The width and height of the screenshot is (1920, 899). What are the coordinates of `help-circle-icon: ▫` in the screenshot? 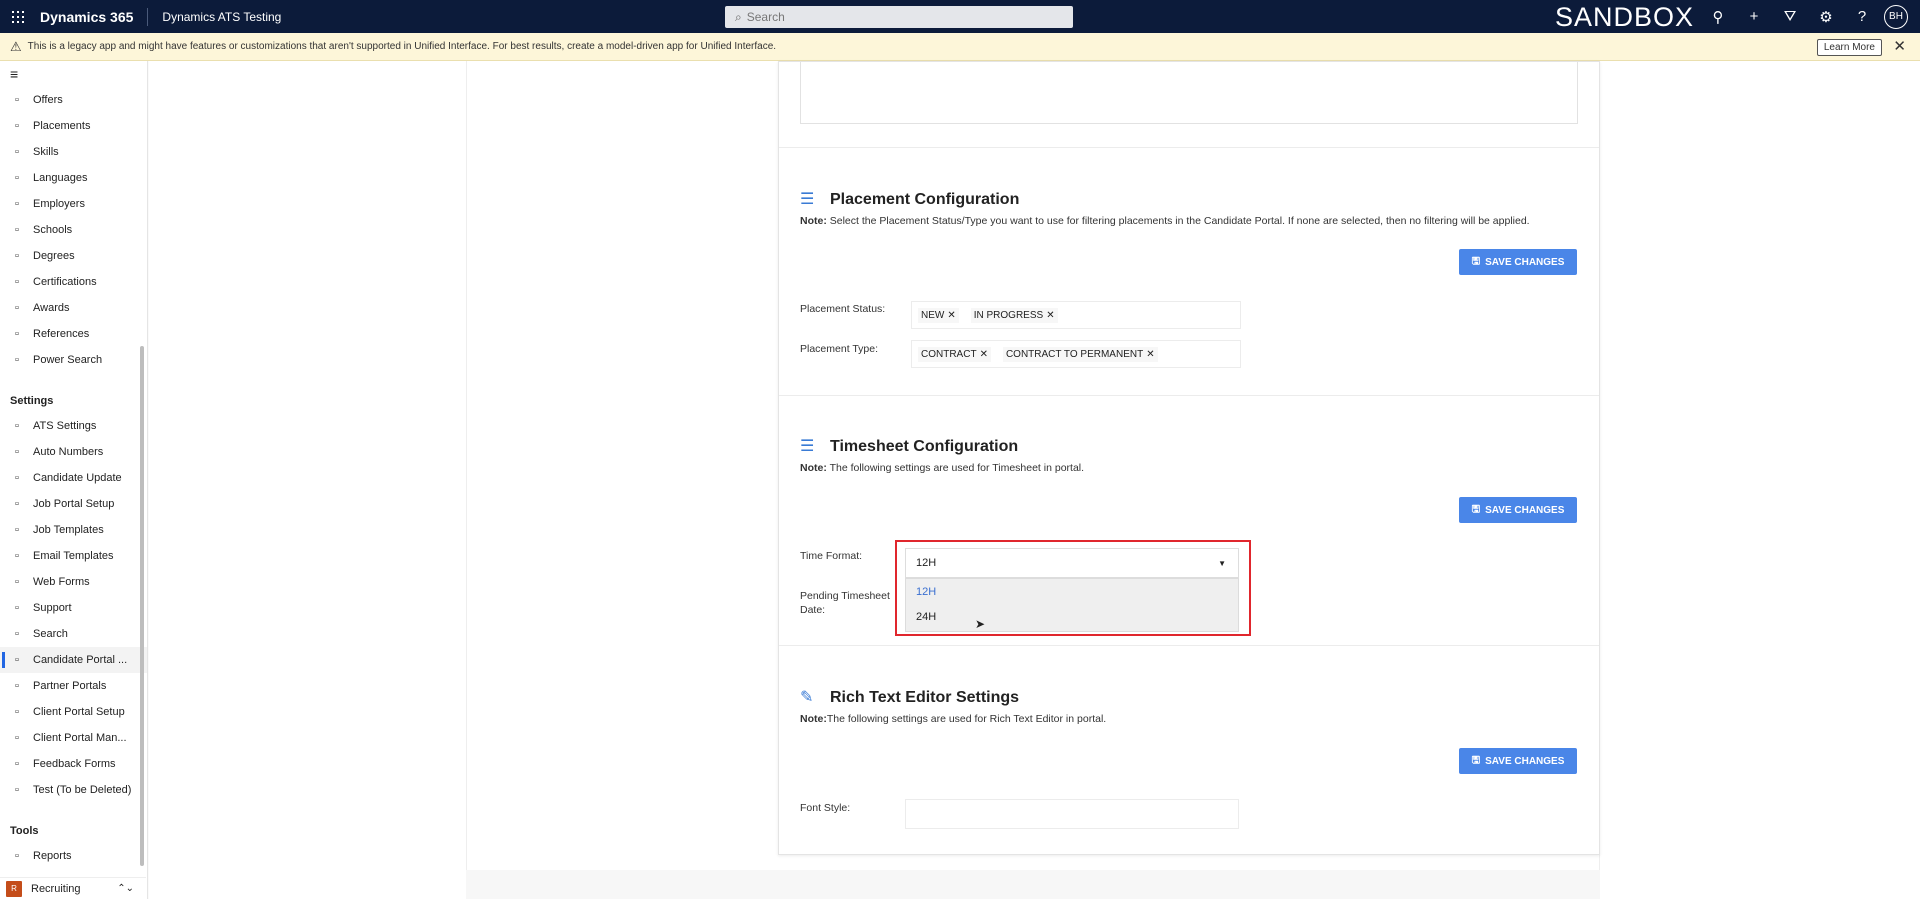 It's located at (17, 608).